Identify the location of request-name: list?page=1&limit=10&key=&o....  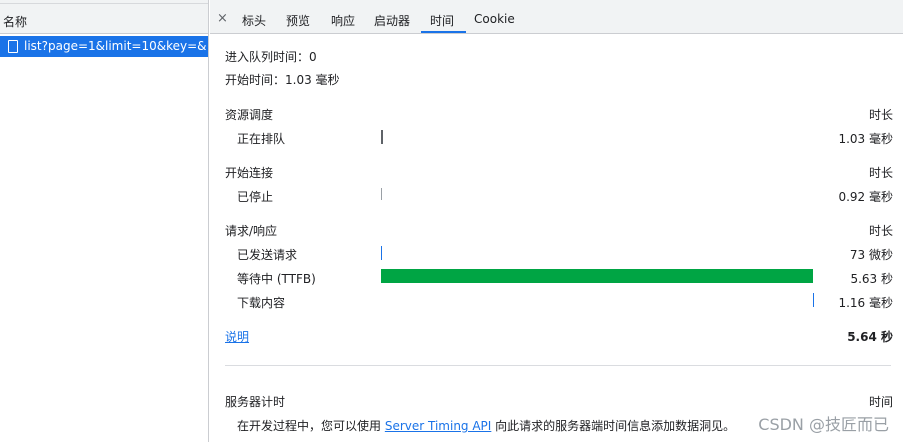
(115, 46).